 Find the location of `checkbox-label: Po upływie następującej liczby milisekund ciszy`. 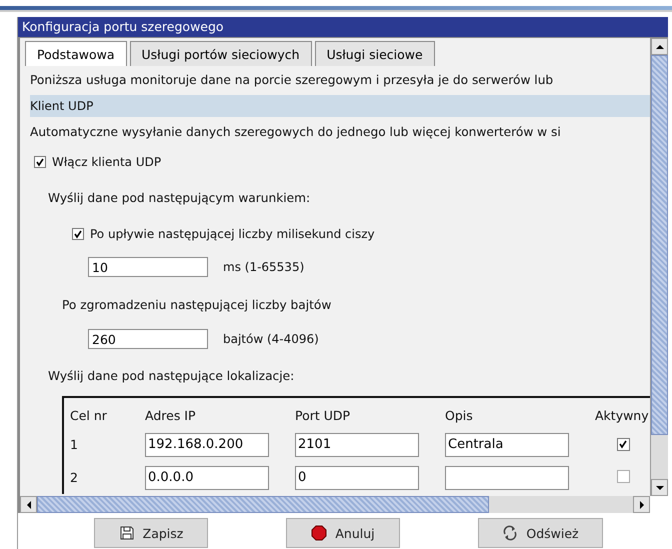

checkbox-label: Po upływie następującej liczby milisekund ciszy is located at coordinates (232, 234).